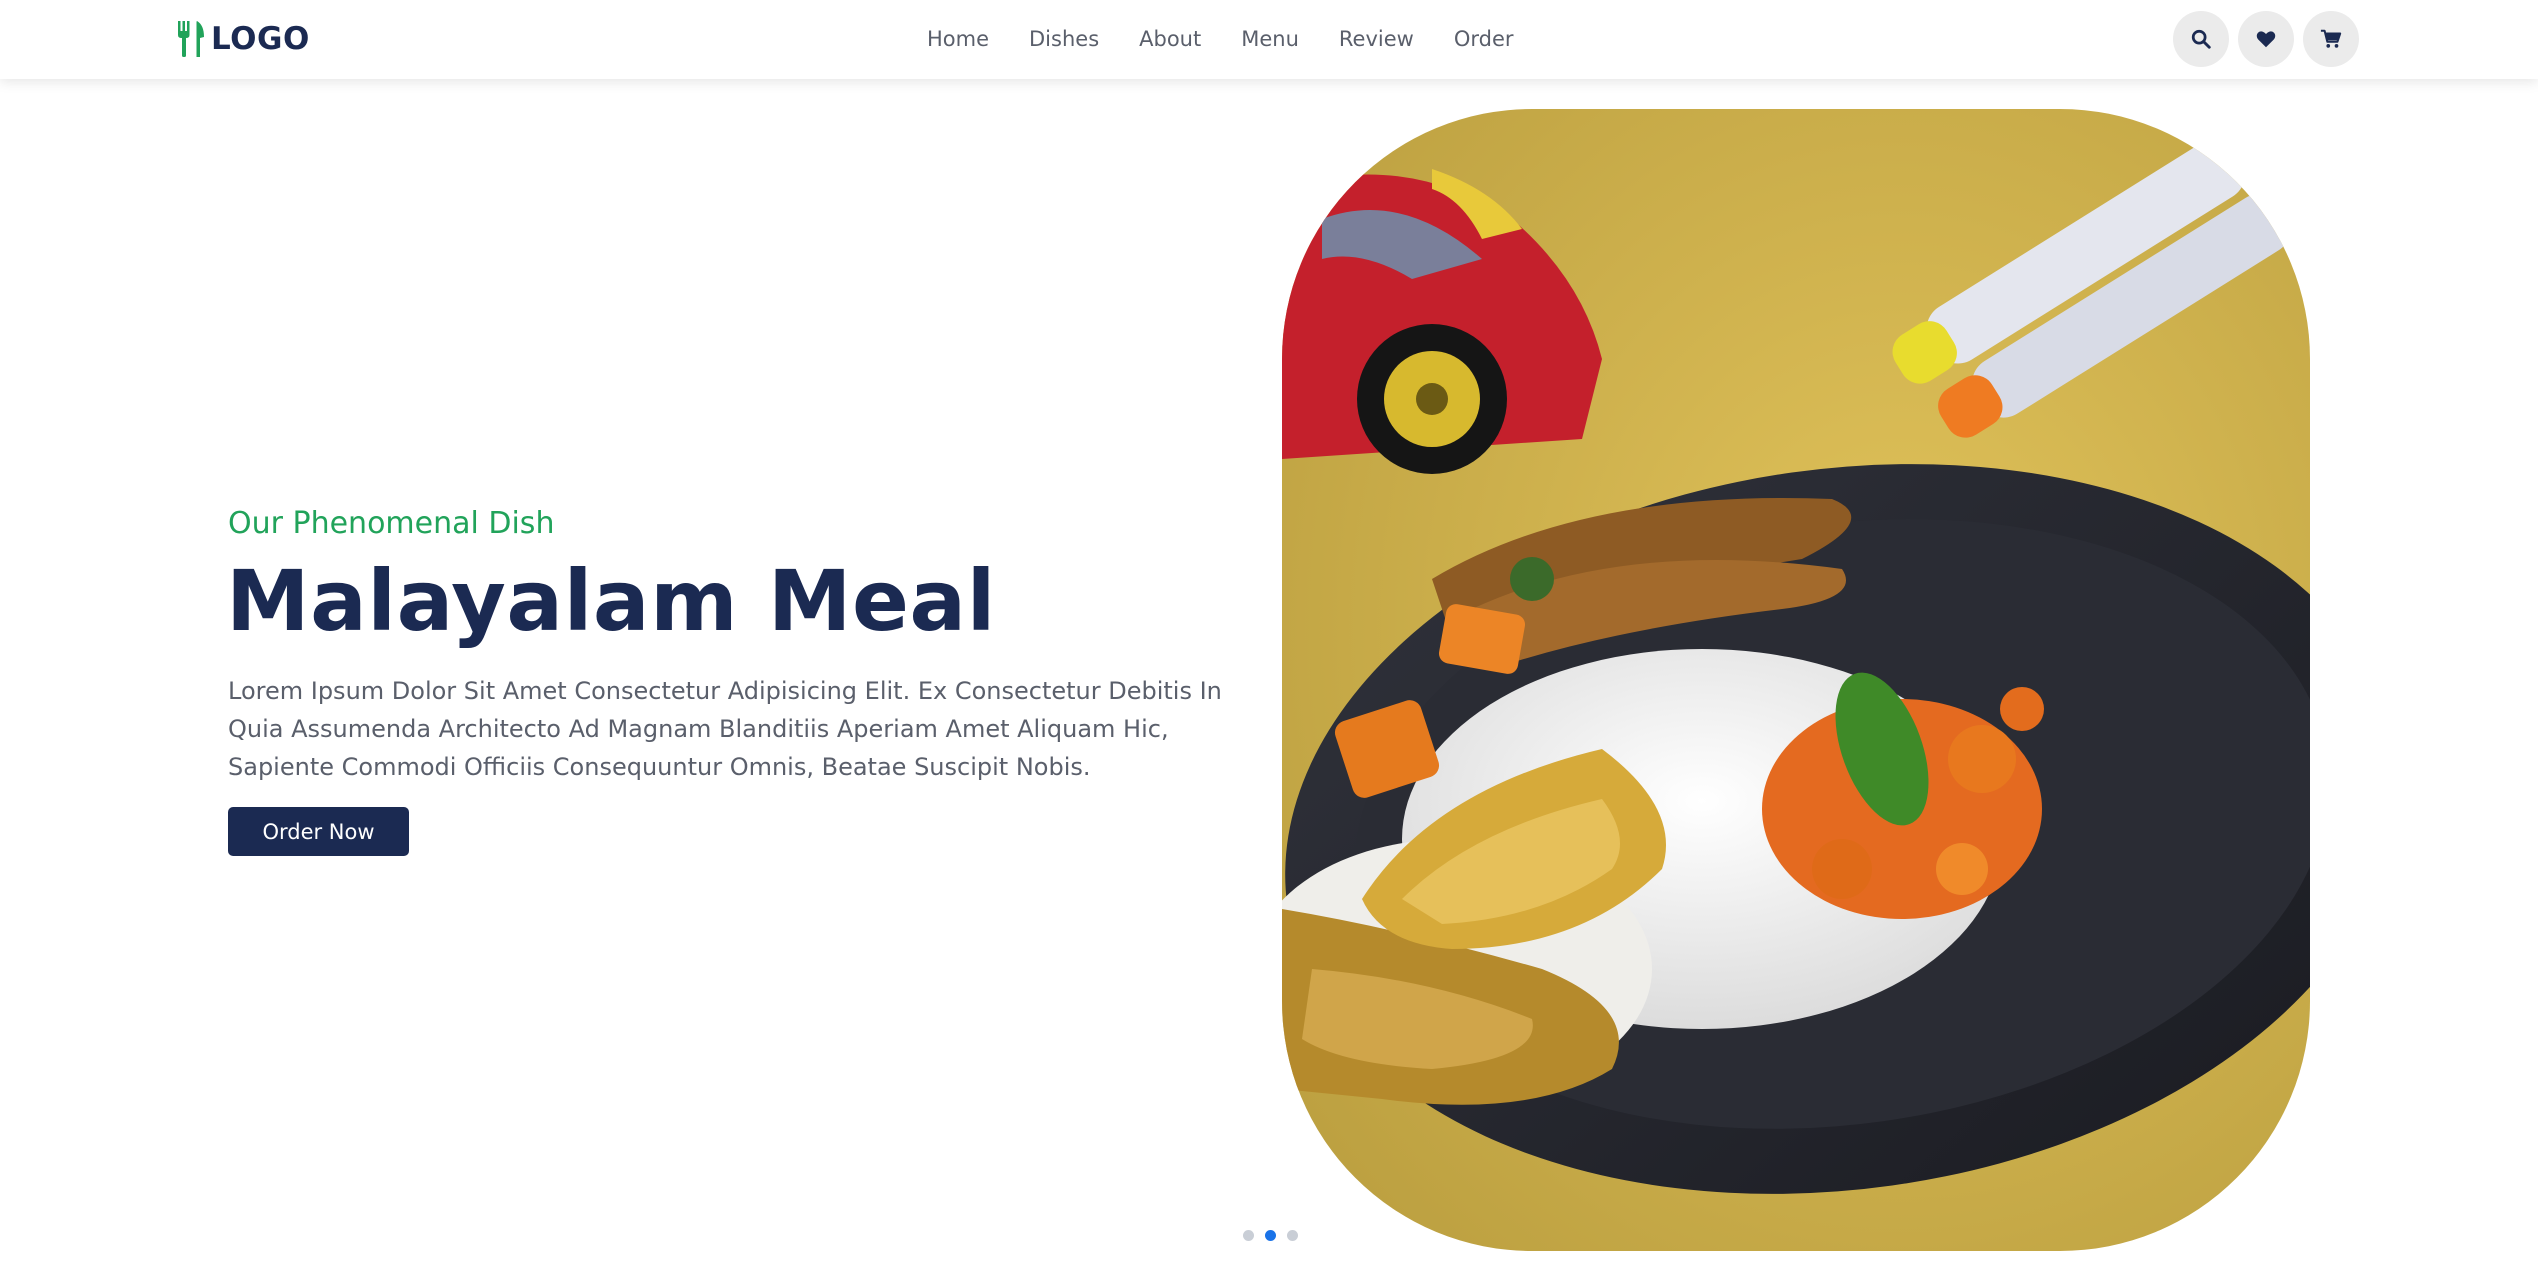 The image size is (2538, 1275). I want to click on nav-order: Order, so click(1484, 39).